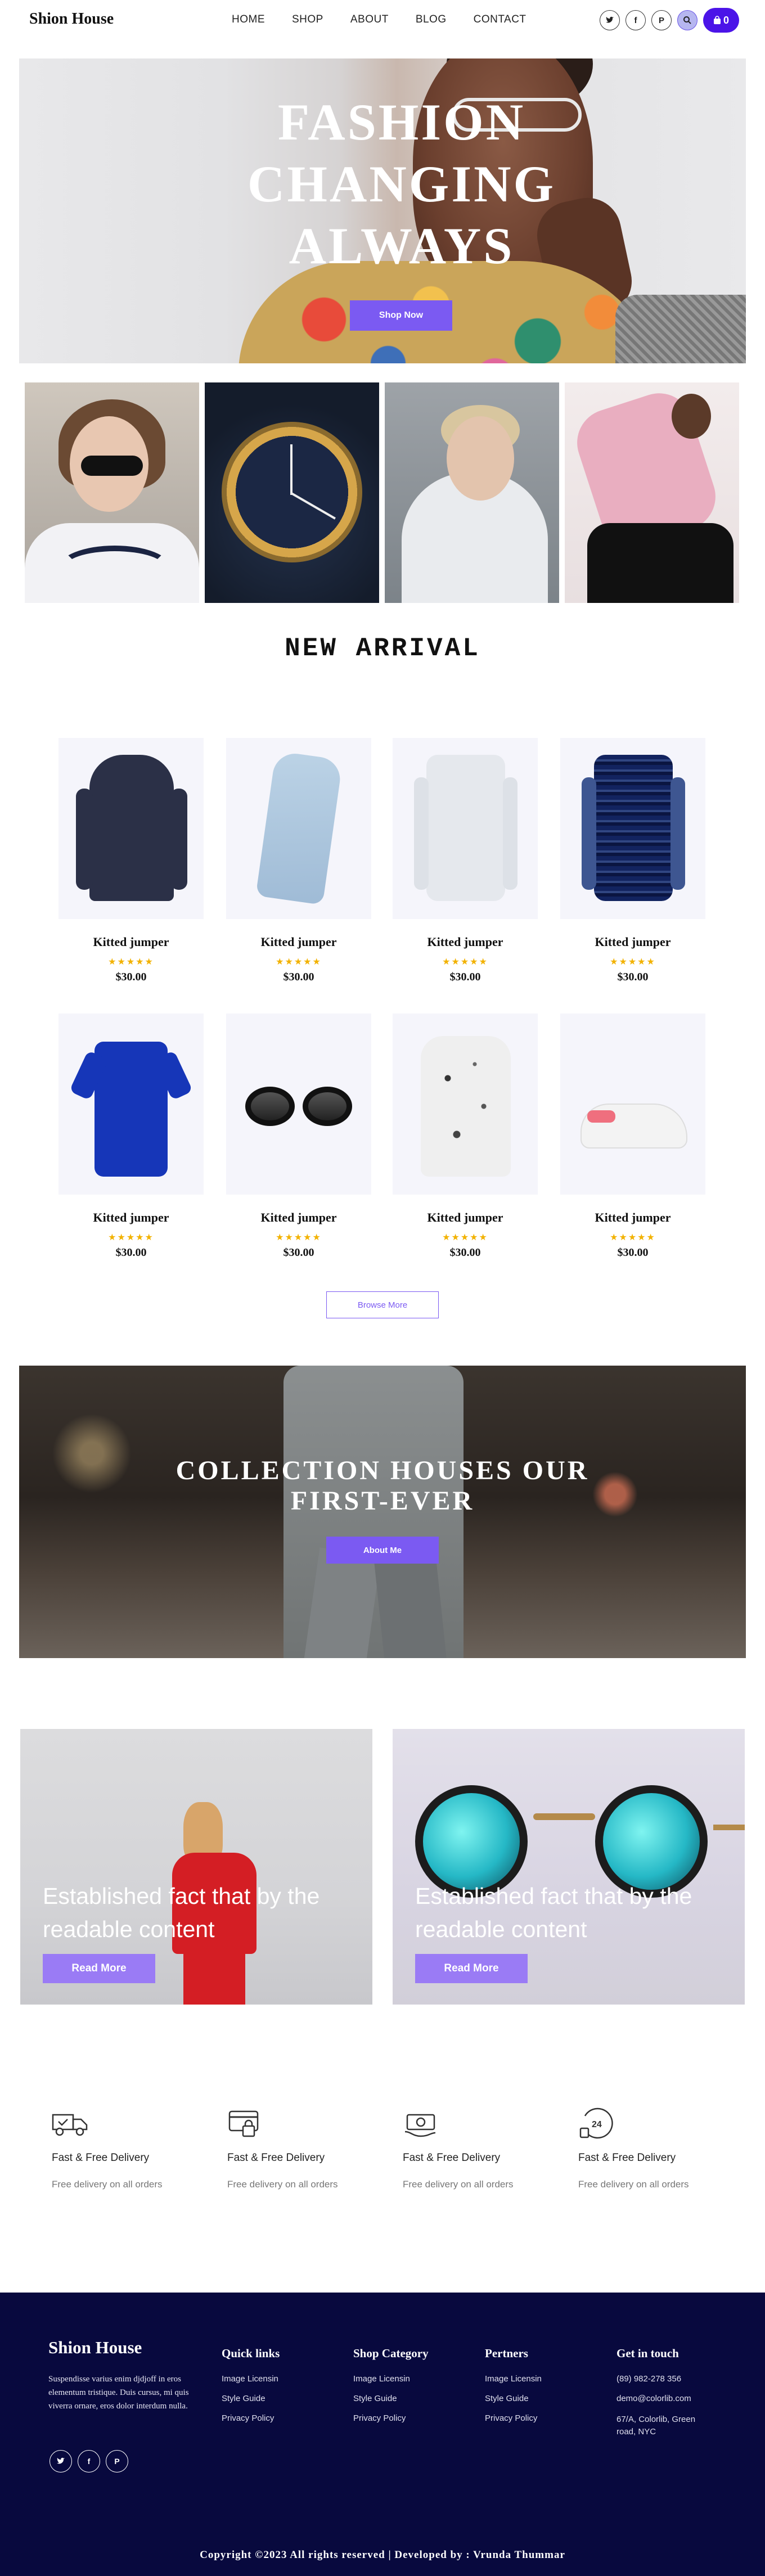 The image size is (765, 2576). What do you see at coordinates (672, 2379) in the screenshot?
I see `footer-phone: (89) 982-278 356` at bounding box center [672, 2379].